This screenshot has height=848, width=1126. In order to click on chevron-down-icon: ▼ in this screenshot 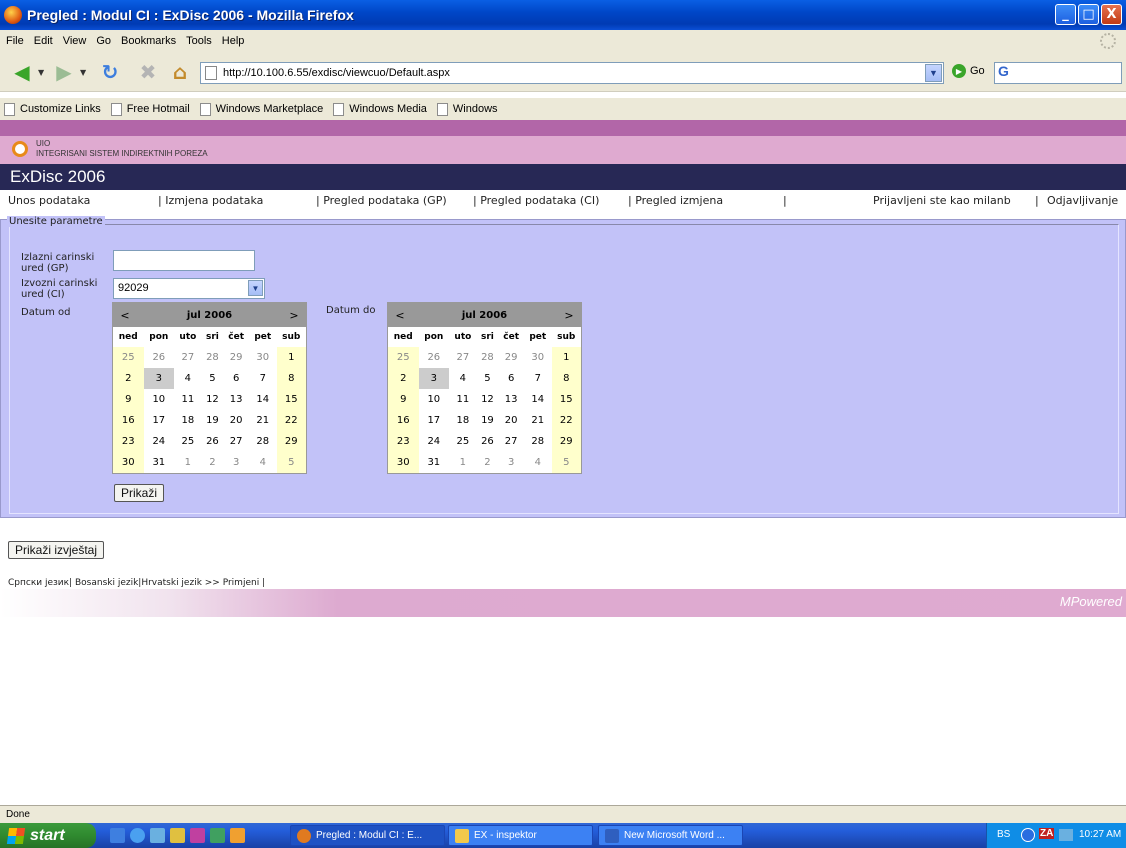, I will do `click(255, 288)`.